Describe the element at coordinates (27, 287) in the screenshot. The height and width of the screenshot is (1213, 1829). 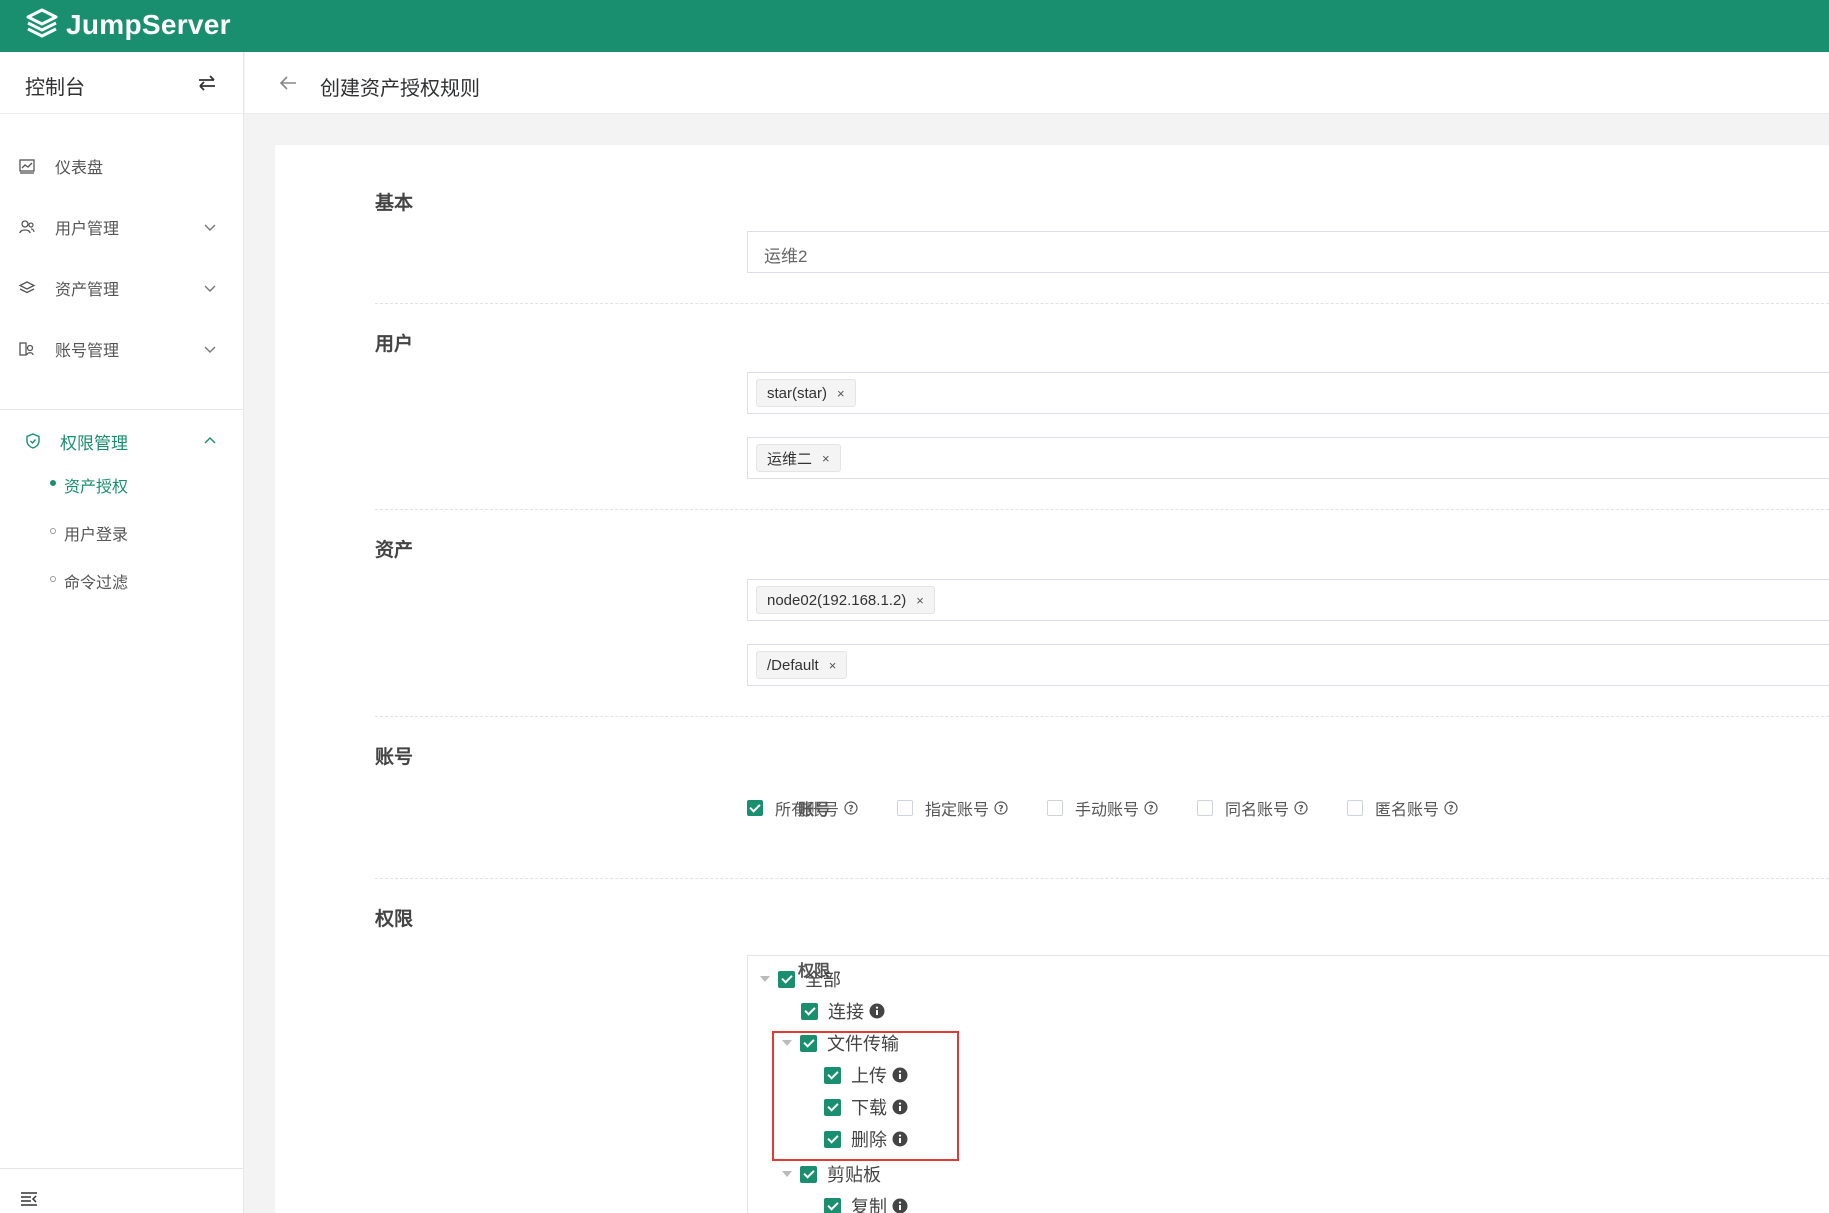
I see `assets-icon` at that location.